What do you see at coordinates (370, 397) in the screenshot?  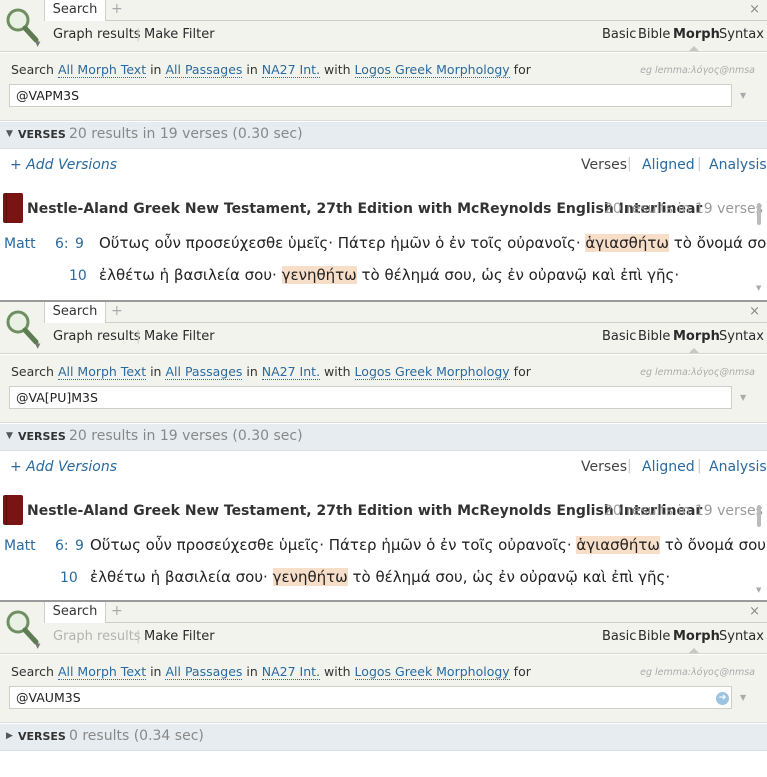 I see `search-input: @VA[PU]M3S` at bounding box center [370, 397].